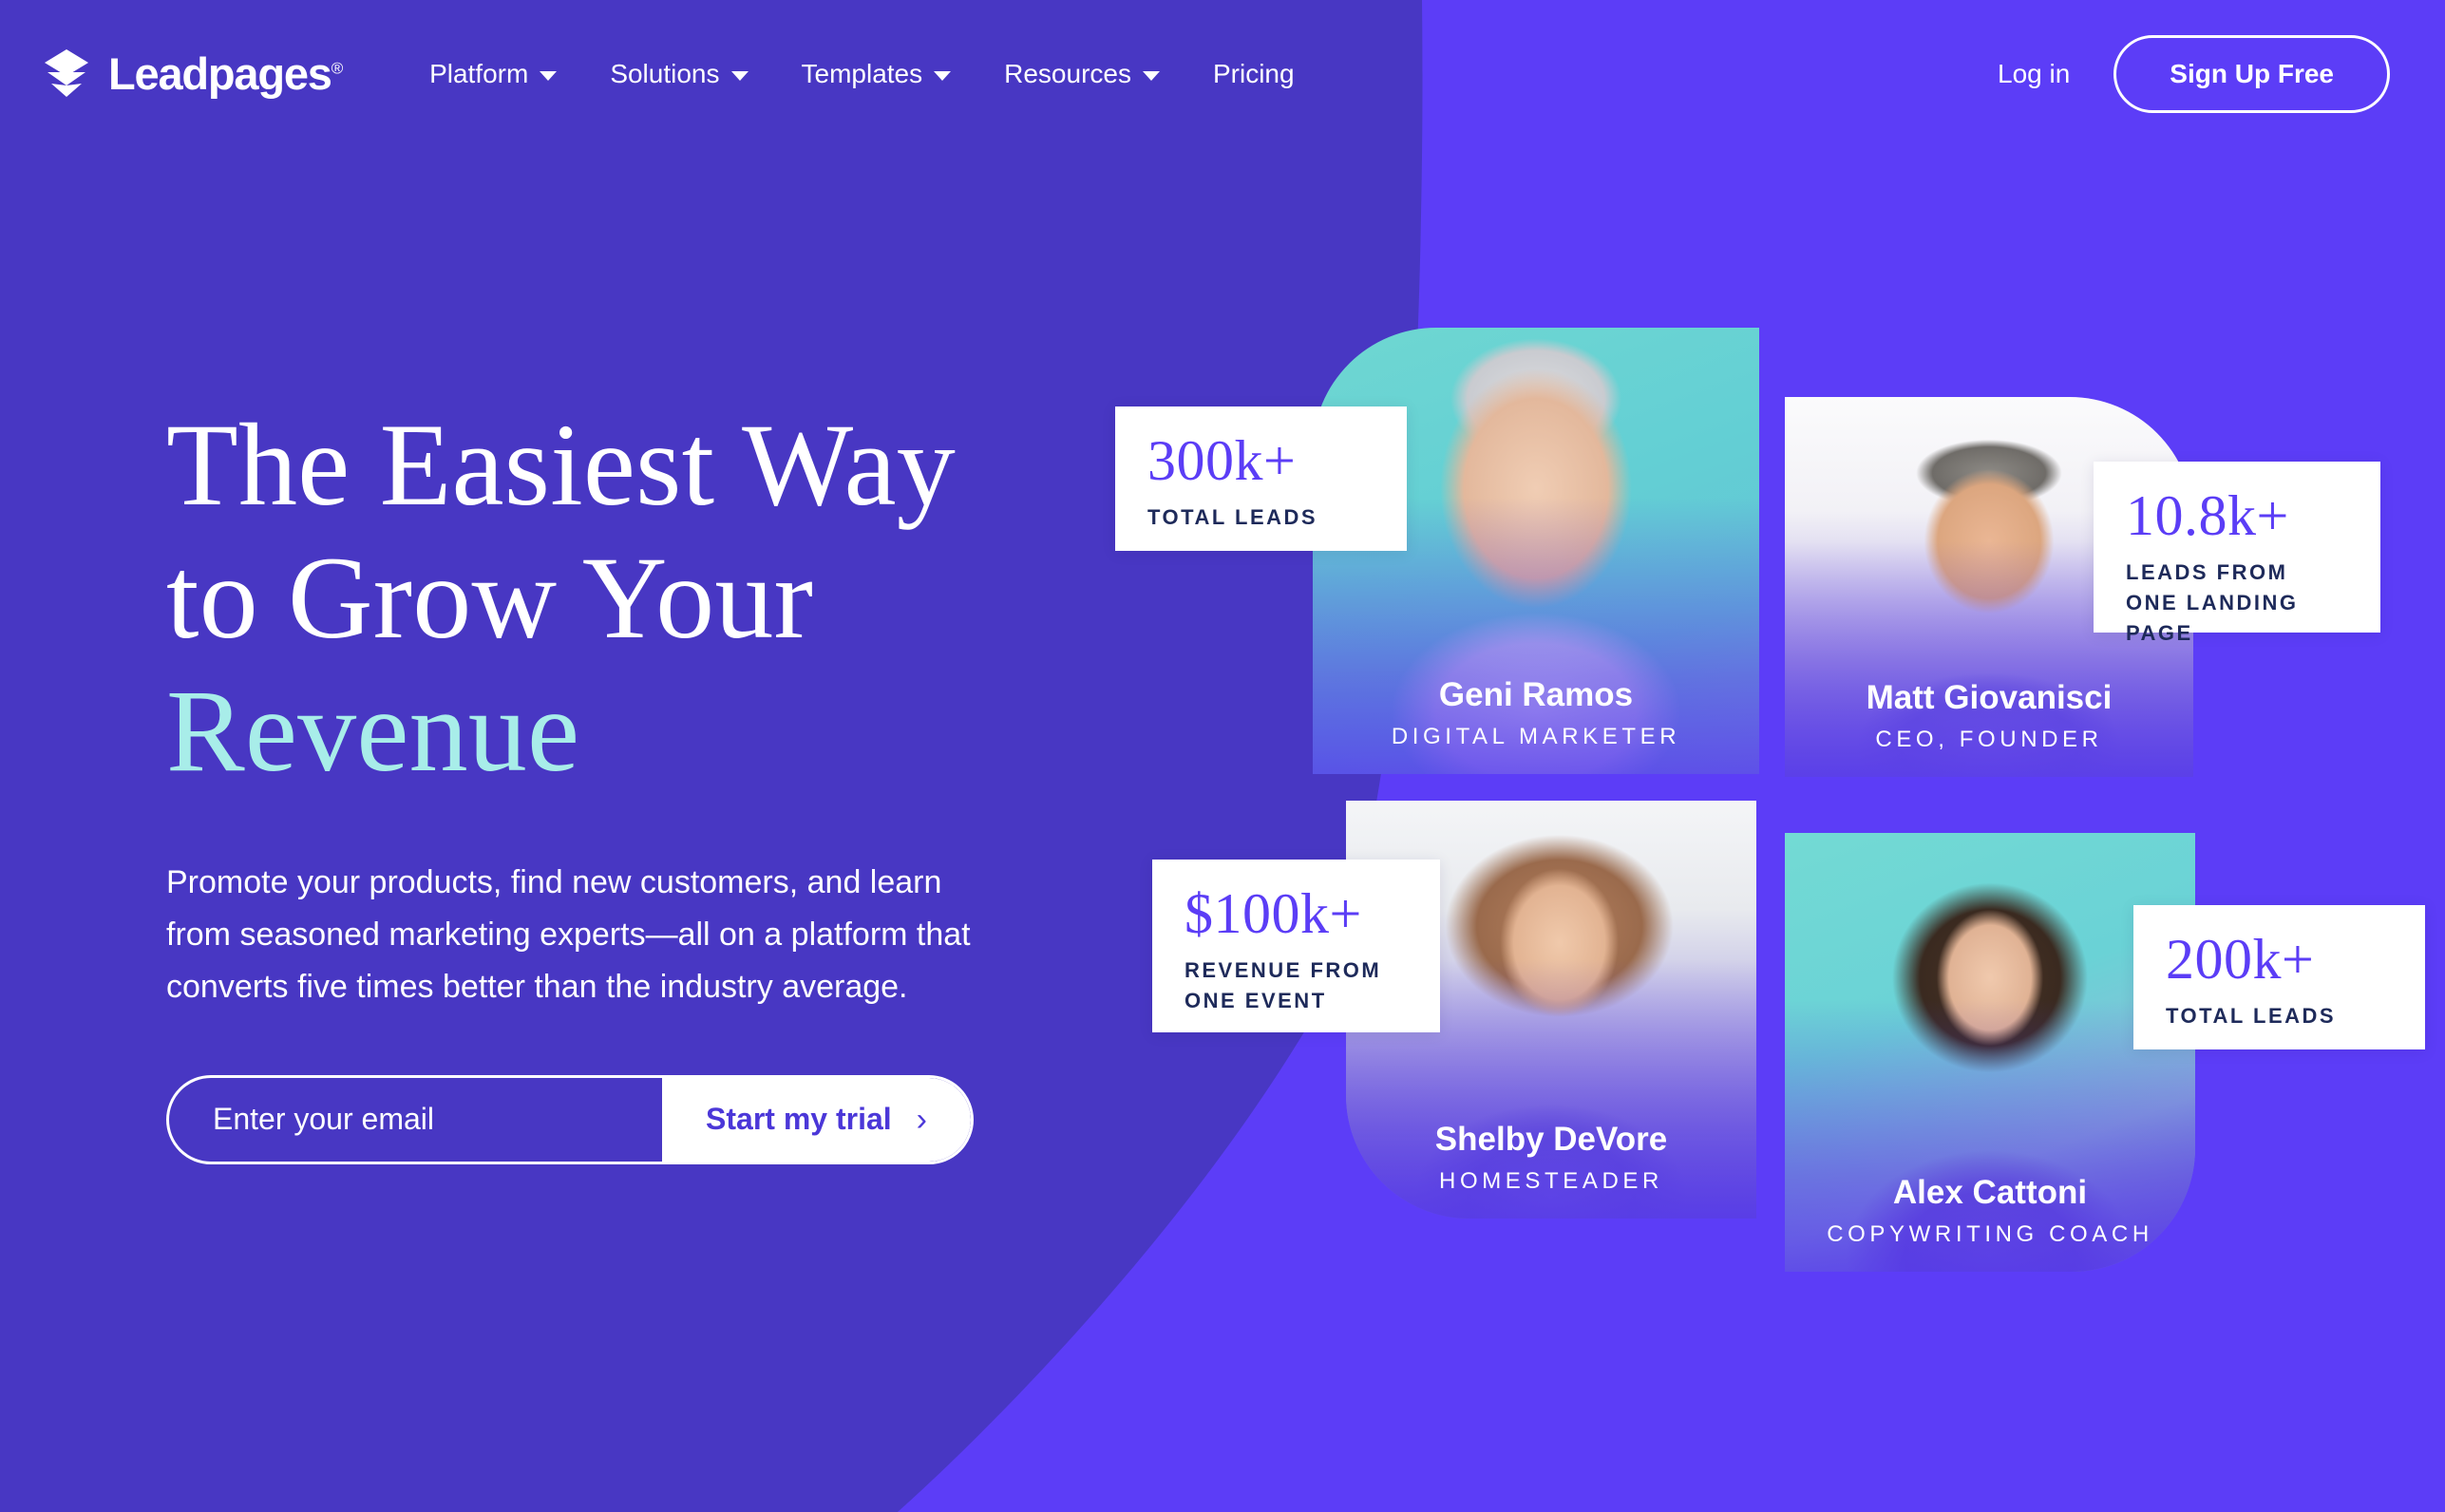 The width and height of the screenshot is (2445, 1512). Describe the element at coordinates (2034, 74) in the screenshot. I see `login-link: Log in` at that location.